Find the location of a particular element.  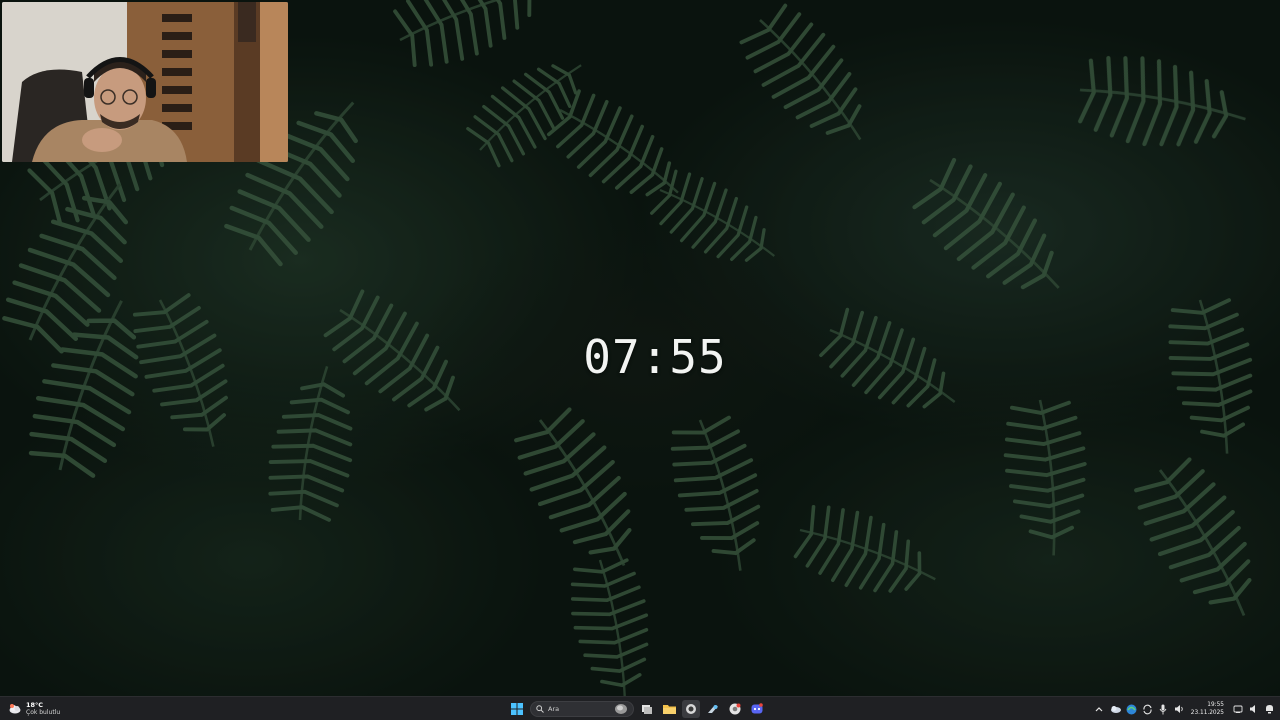

volume-icon is located at coordinates (1179, 709).